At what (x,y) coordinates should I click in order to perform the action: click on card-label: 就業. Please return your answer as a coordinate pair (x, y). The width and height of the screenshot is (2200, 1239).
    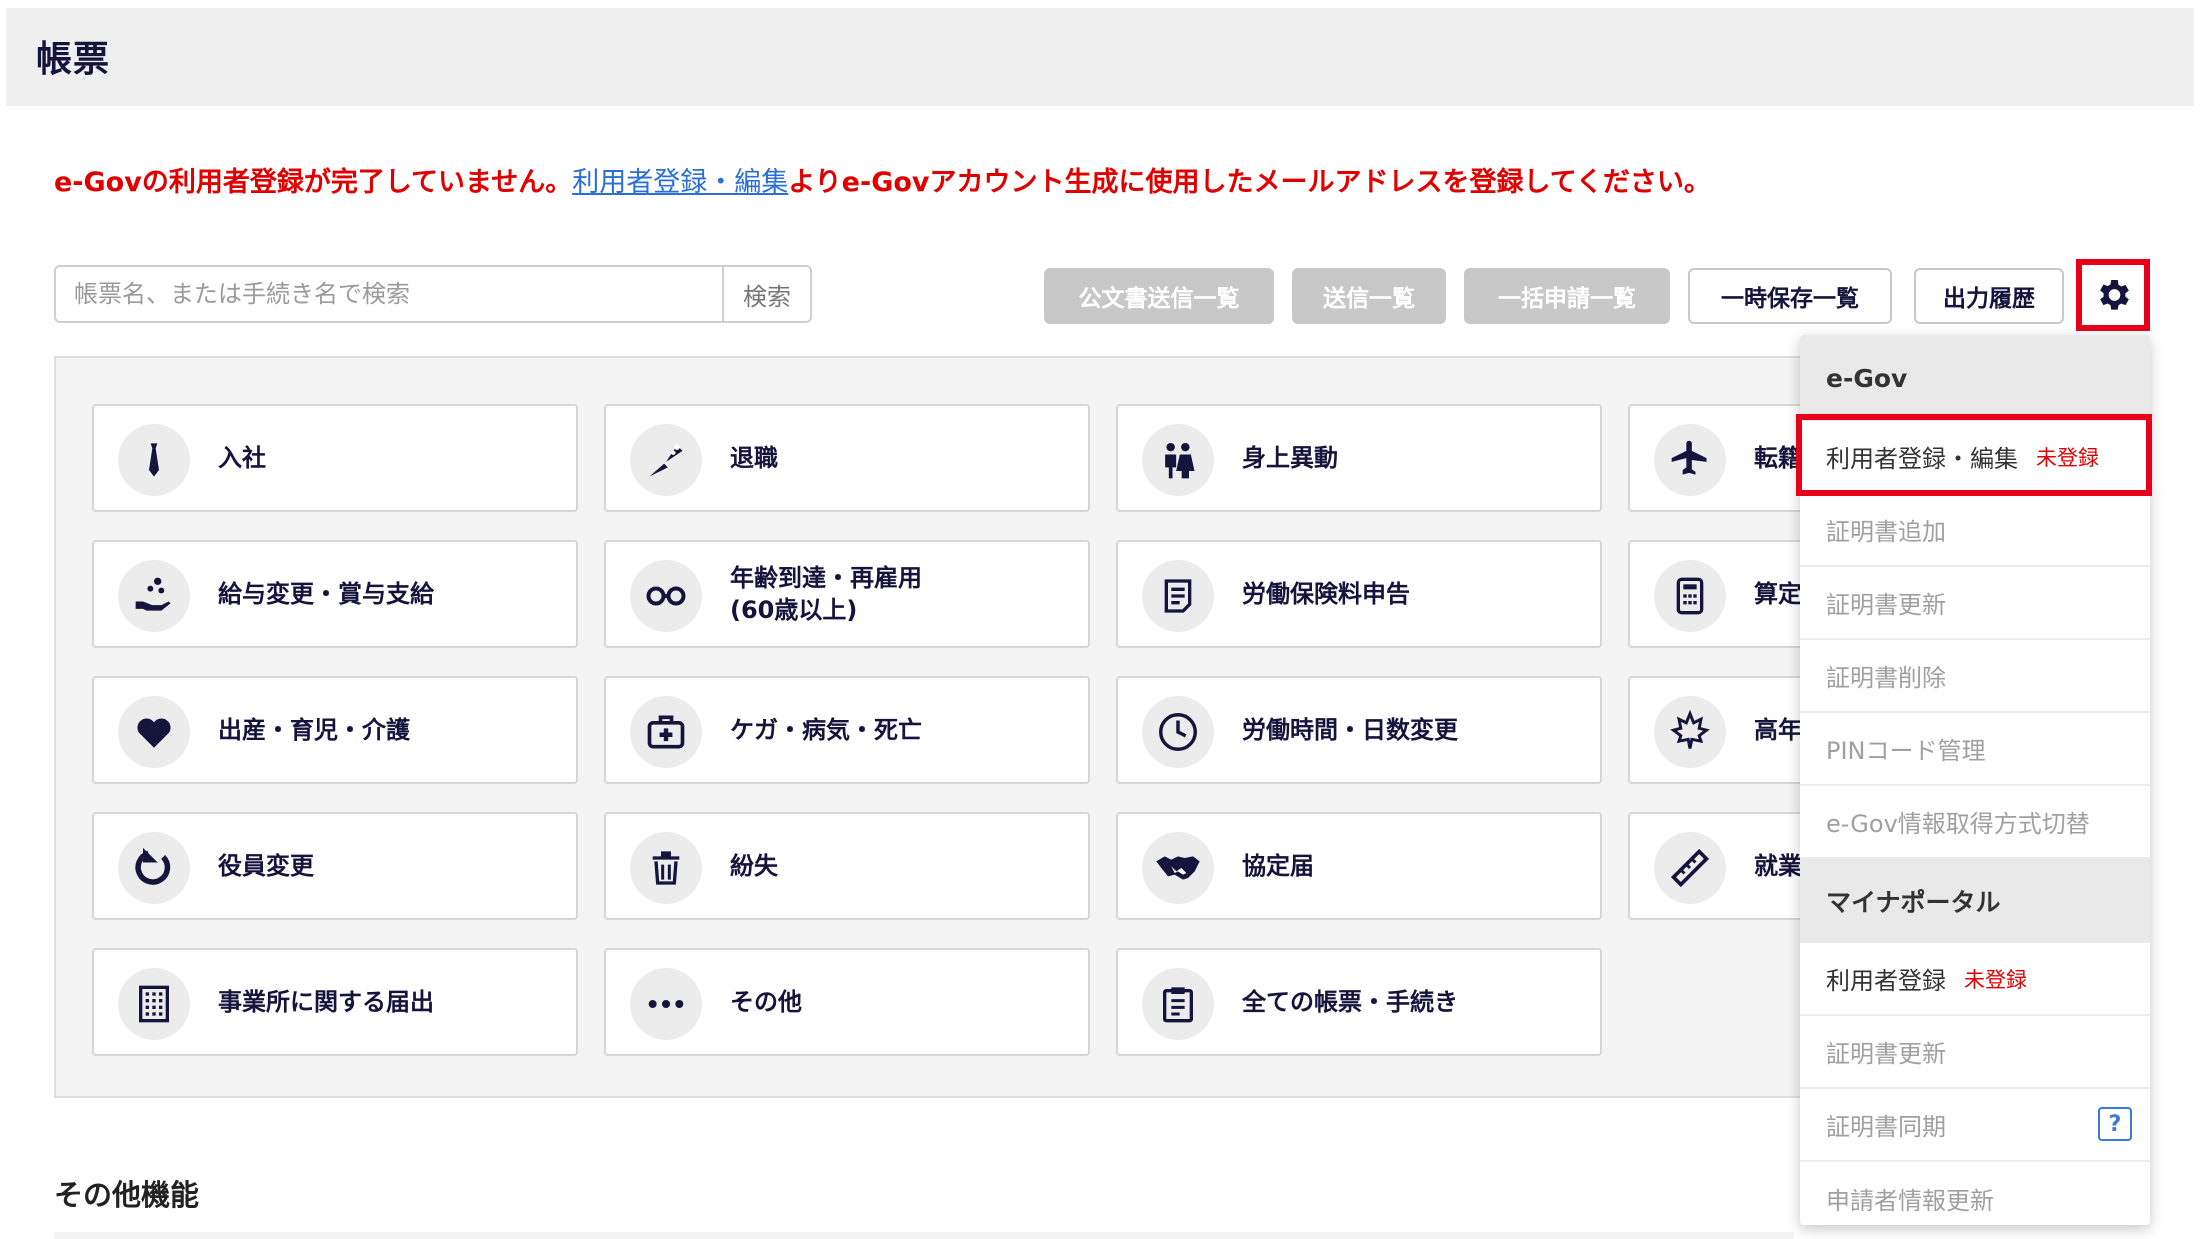
    Looking at the image, I should click on (1778, 866).